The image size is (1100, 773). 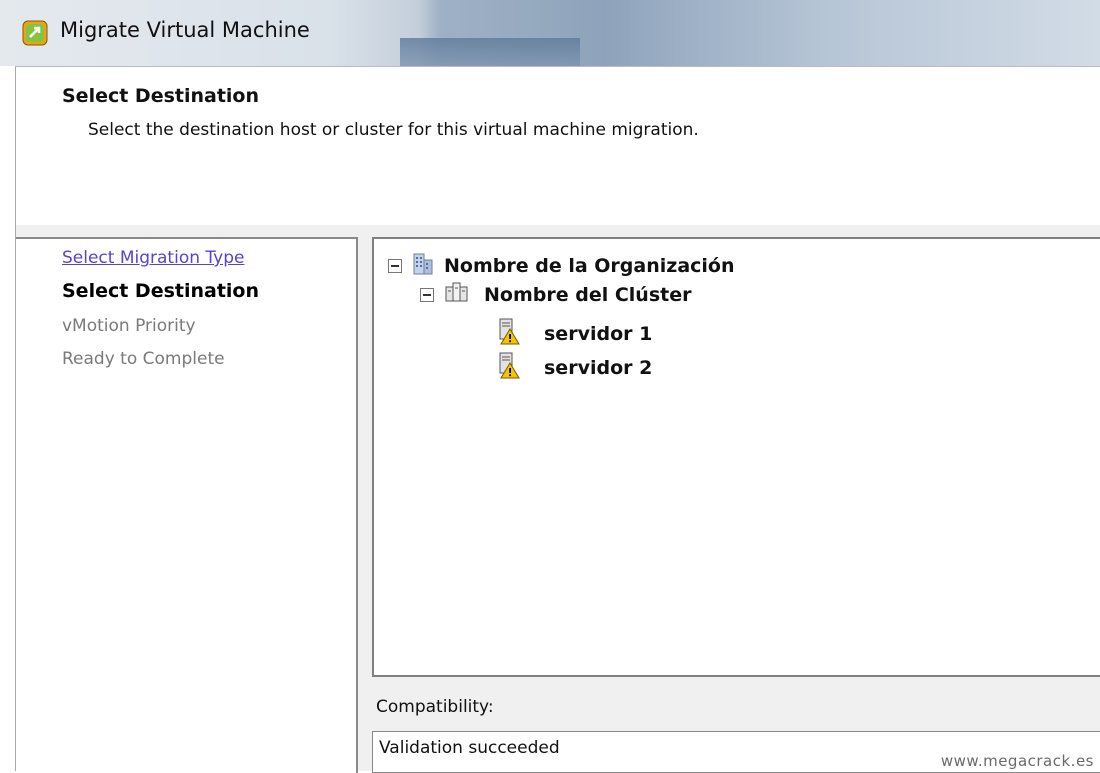 What do you see at coordinates (161, 96) in the screenshot?
I see `page-title: Select Destination` at bounding box center [161, 96].